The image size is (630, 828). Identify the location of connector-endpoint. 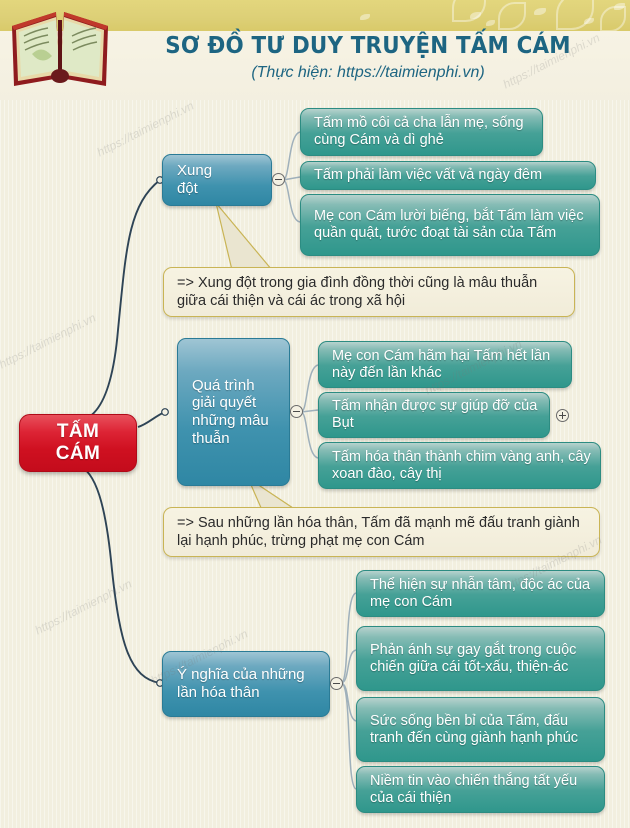
(165, 412).